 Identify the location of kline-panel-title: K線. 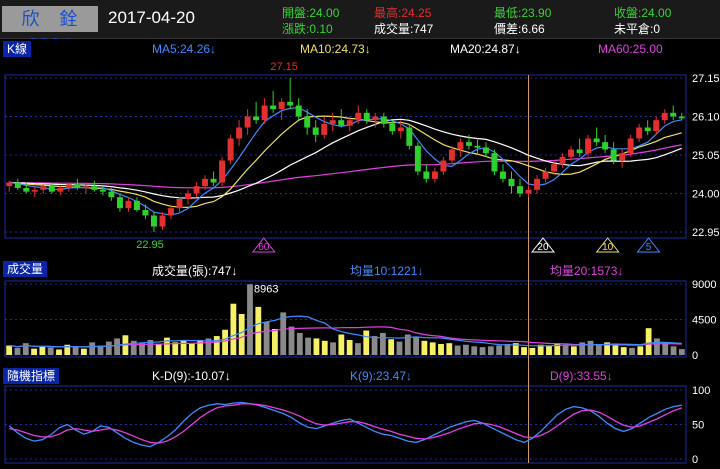
(17, 49).